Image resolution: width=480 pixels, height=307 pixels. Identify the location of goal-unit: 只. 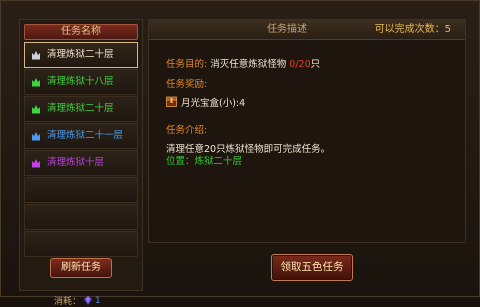
(315, 64).